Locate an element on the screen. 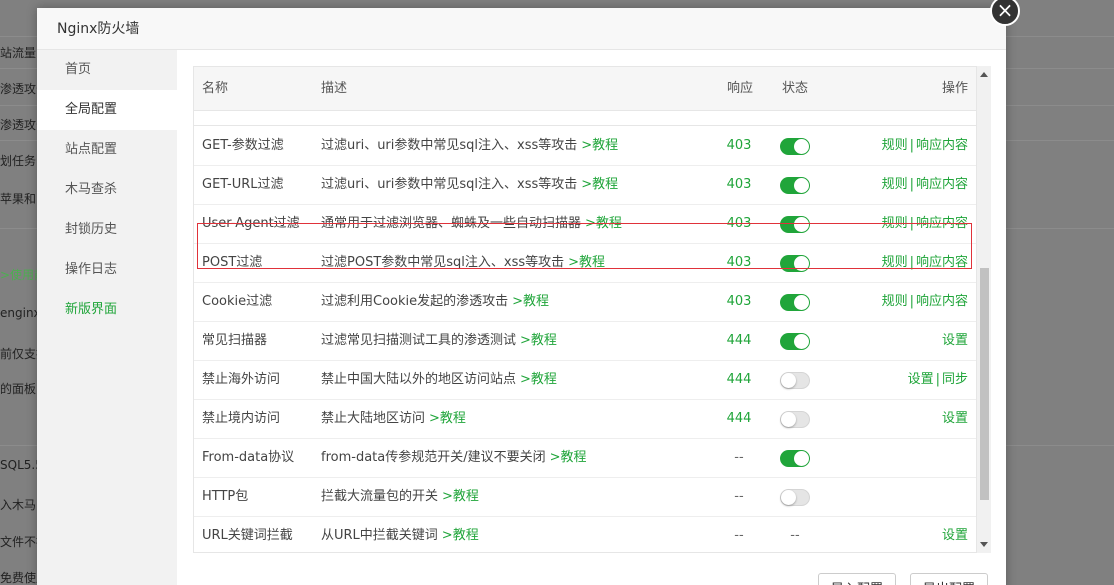  sidebar-item-global-config: 全局配置 is located at coordinates (107, 110).